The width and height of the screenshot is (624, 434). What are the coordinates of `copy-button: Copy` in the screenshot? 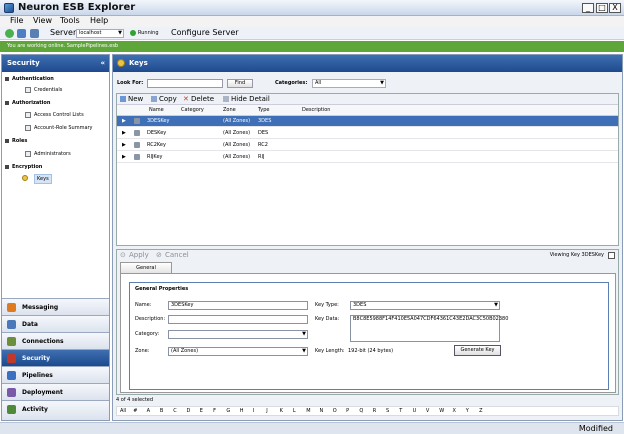 It's located at (168, 99).